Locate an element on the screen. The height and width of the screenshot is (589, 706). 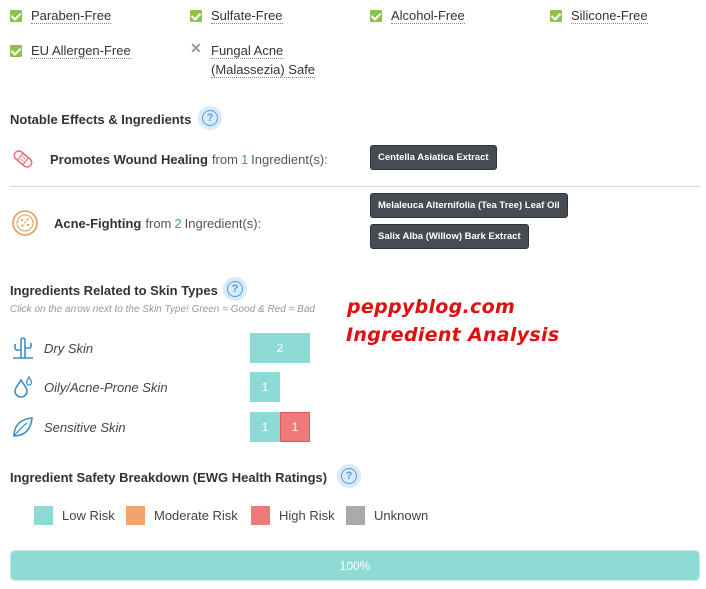
bad-count-box: 1 is located at coordinates (295, 427).